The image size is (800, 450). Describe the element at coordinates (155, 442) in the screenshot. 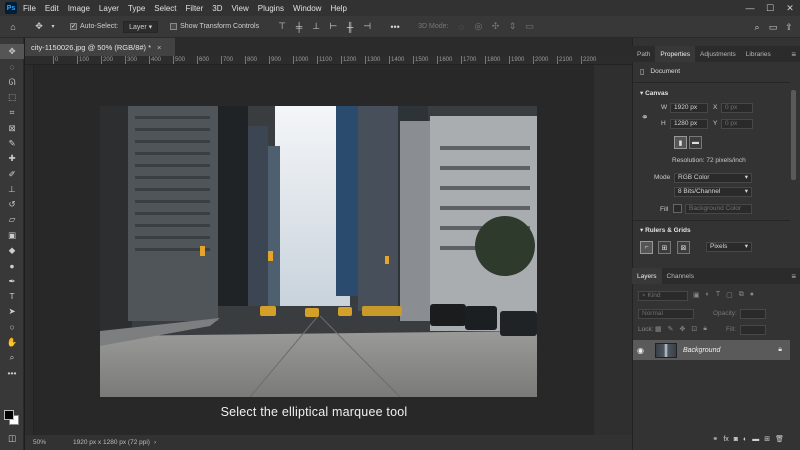

I see `chevron-right-icon: ›` at that location.